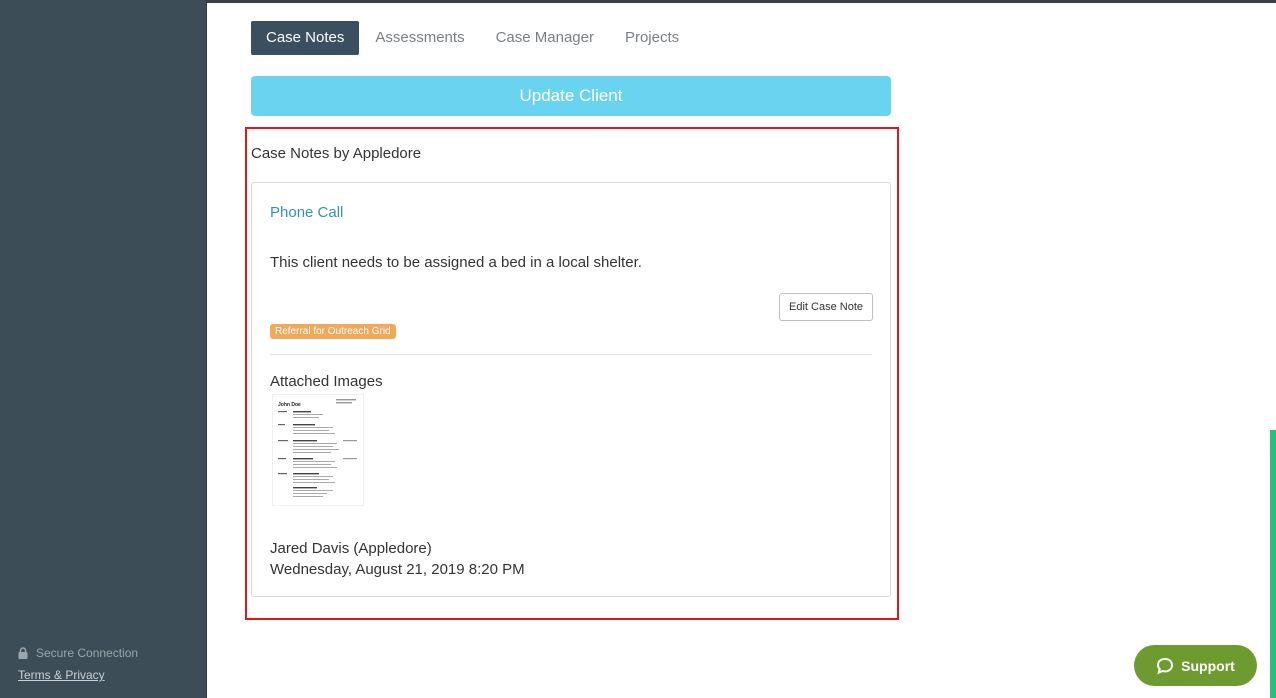 This screenshot has height=698, width=1276. Describe the element at coordinates (652, 38) in the screenshot. I see `tab-projects: Projects` at that location.